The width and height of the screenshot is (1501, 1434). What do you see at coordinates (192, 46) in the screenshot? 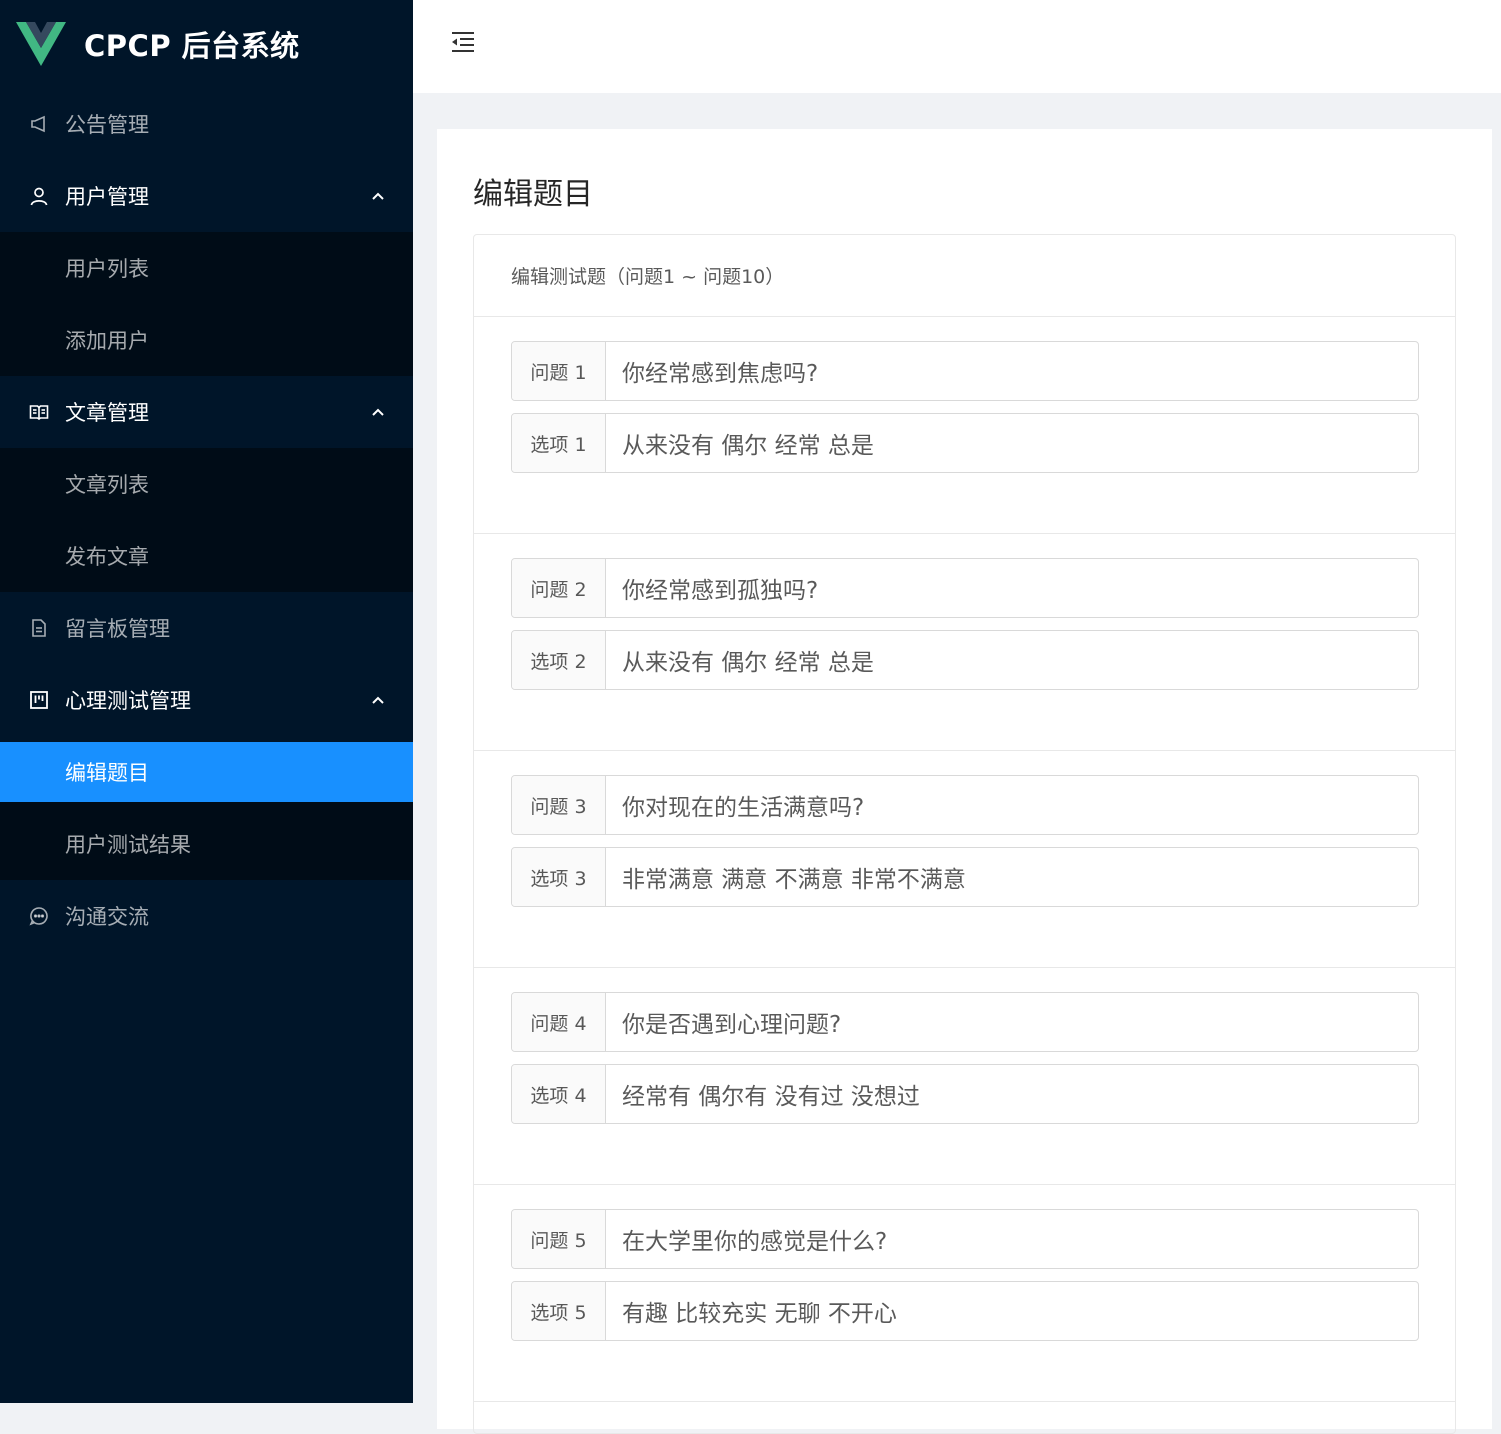
I see `app-title: CPCP 后台系统` at bounding box center [192, 46].